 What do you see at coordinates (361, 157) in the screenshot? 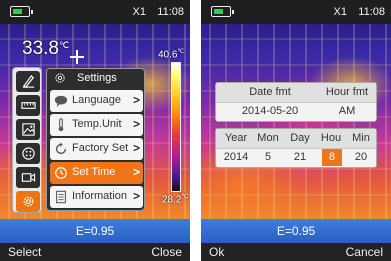
I see `minute-value: 20` at bounding box center [361, 157].